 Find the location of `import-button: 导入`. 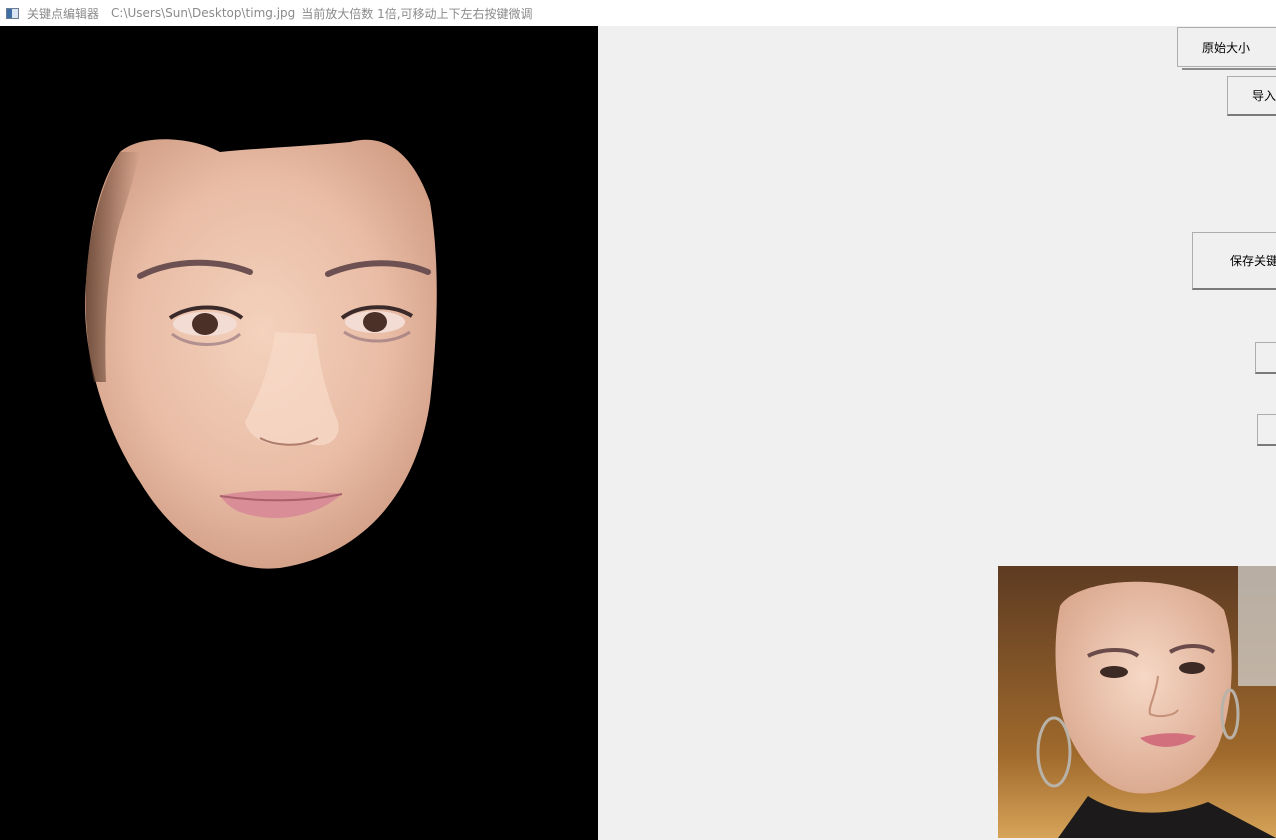

import-button: 导入 is located at coordinates (1251, 96).